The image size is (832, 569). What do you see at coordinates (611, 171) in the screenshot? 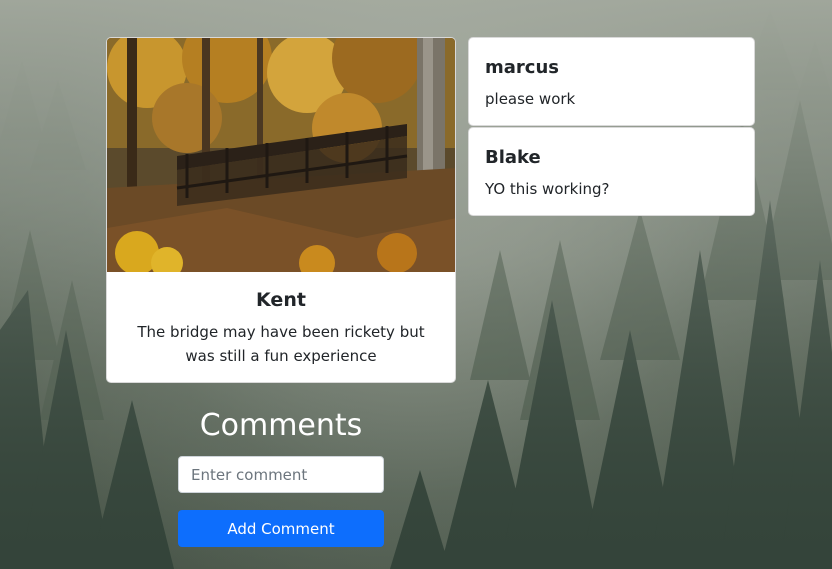
I see `comment-card: Blake YO this working?` at bounding box center [611, 171].